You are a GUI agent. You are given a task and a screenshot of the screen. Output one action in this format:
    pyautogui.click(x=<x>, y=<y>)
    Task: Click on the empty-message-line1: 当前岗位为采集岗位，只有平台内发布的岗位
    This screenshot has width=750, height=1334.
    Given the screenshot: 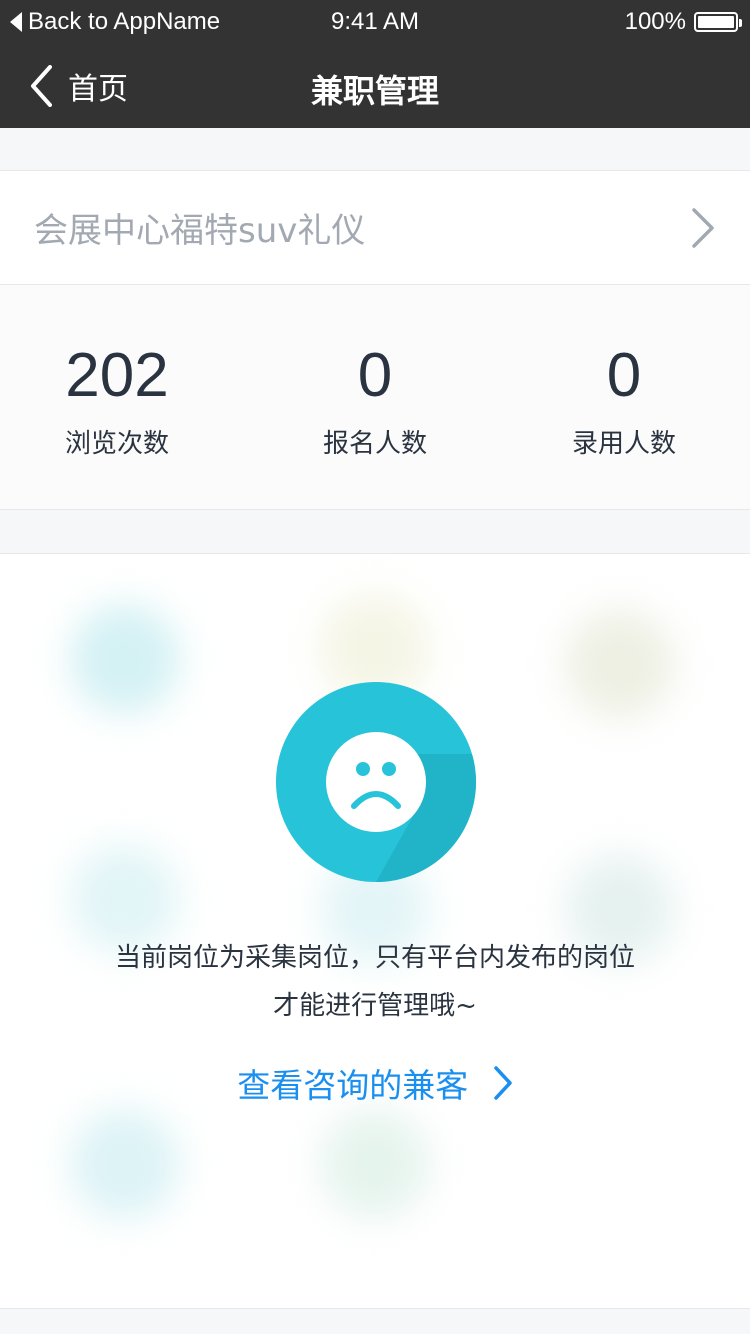 What is the action you would take?
    pyautogui.click(x=374, y=958)
    